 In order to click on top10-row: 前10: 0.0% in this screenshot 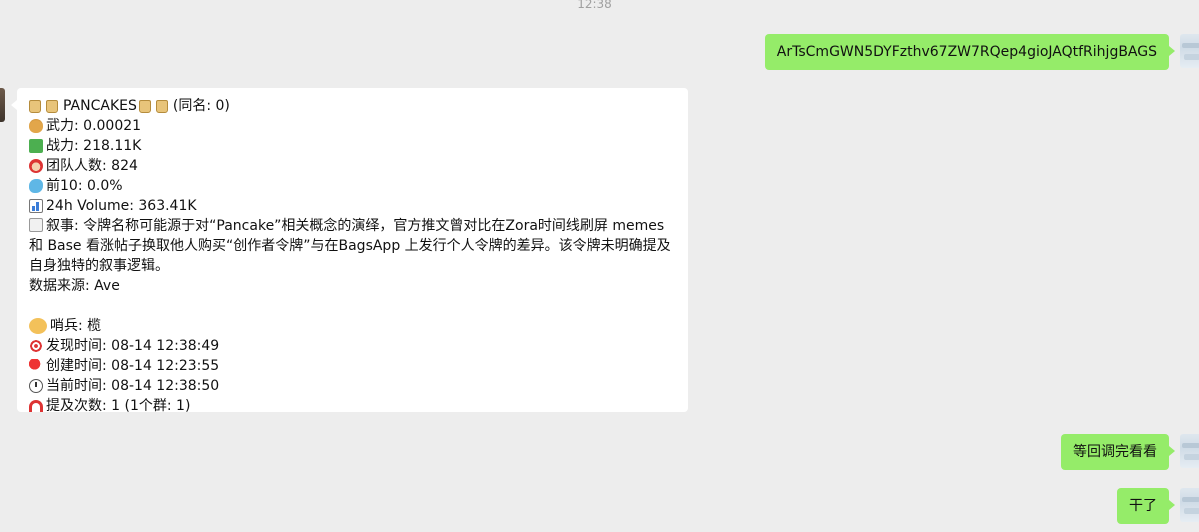, I will do `click(352, 186)`.